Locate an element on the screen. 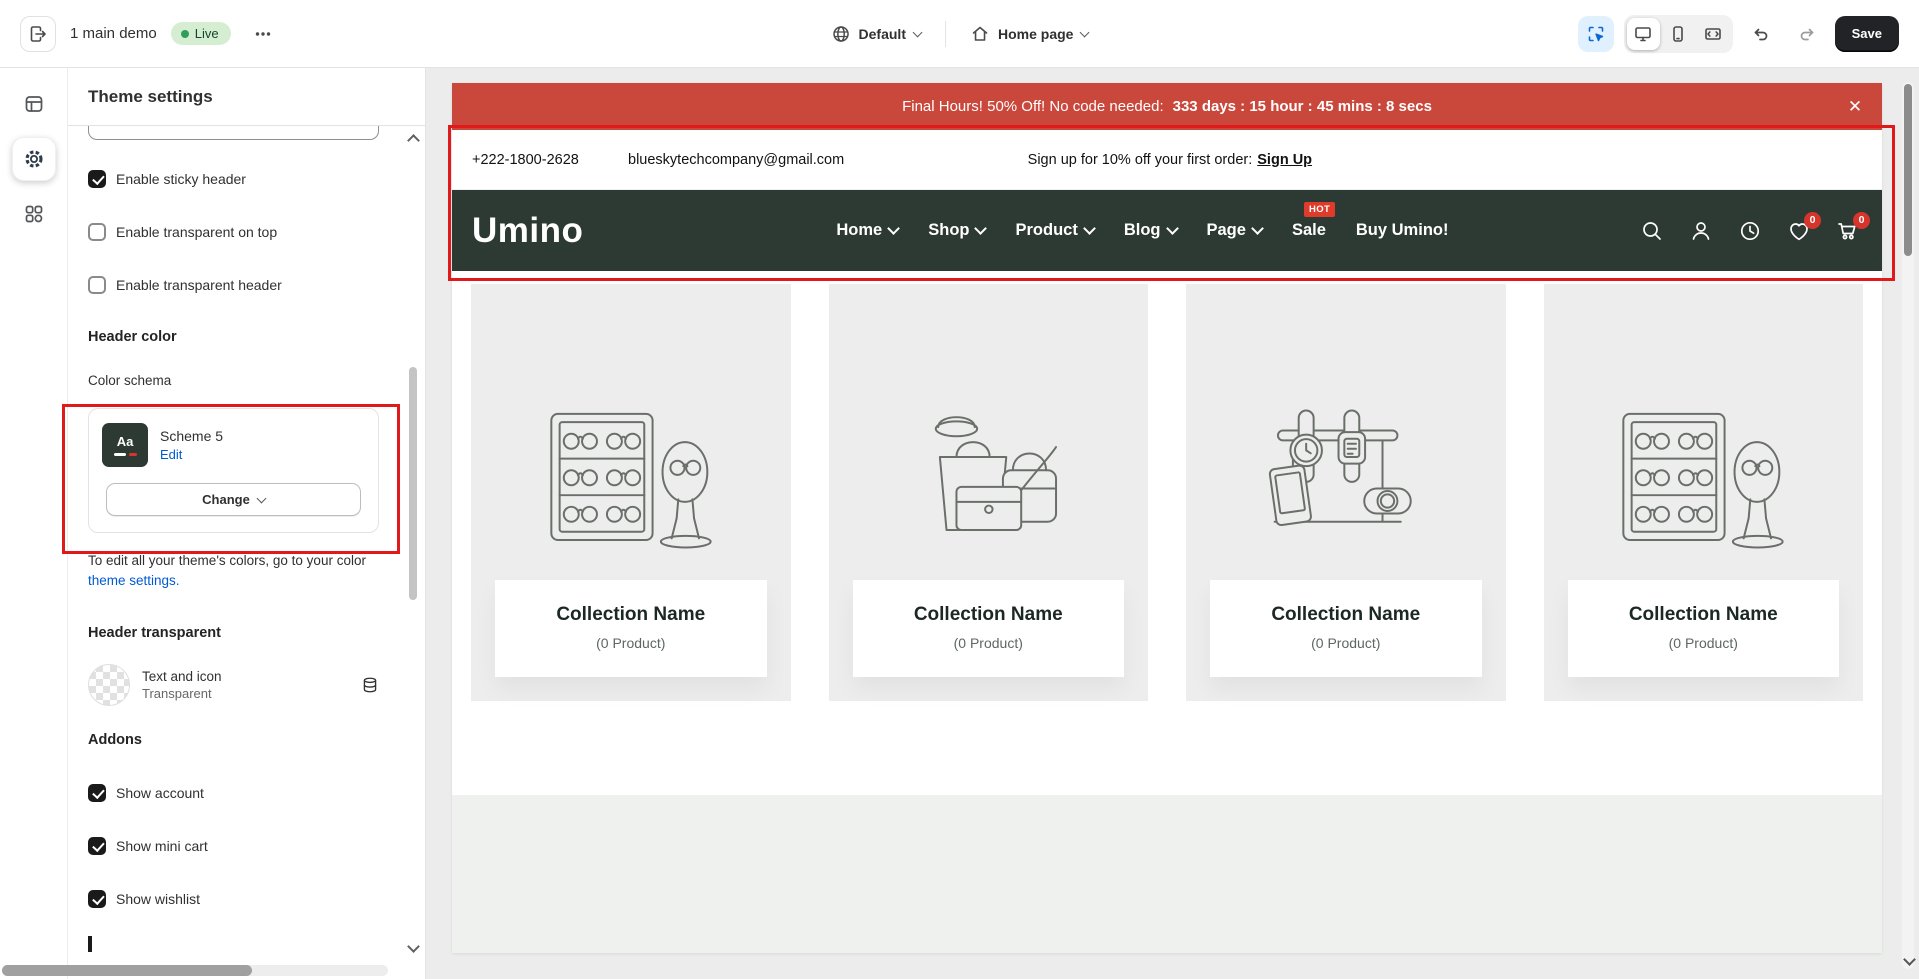 The width and height of the screenshot is (1919, 979). more-options-button is located at coordinates (263, 34).